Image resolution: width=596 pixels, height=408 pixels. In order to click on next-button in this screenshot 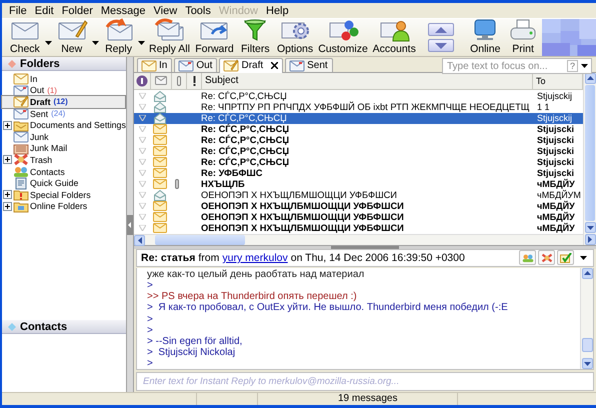, I will do `click(441, 45)`.